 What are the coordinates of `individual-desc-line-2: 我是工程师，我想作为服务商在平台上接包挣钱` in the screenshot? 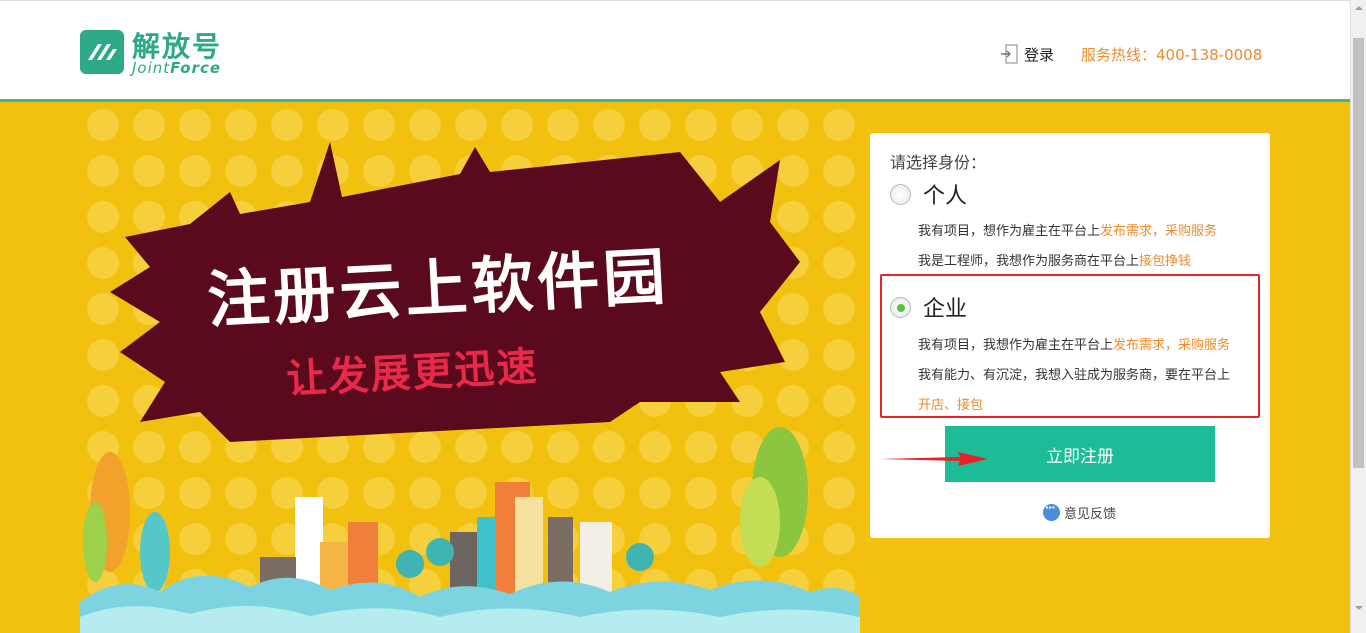 It's located at (1054, 259).